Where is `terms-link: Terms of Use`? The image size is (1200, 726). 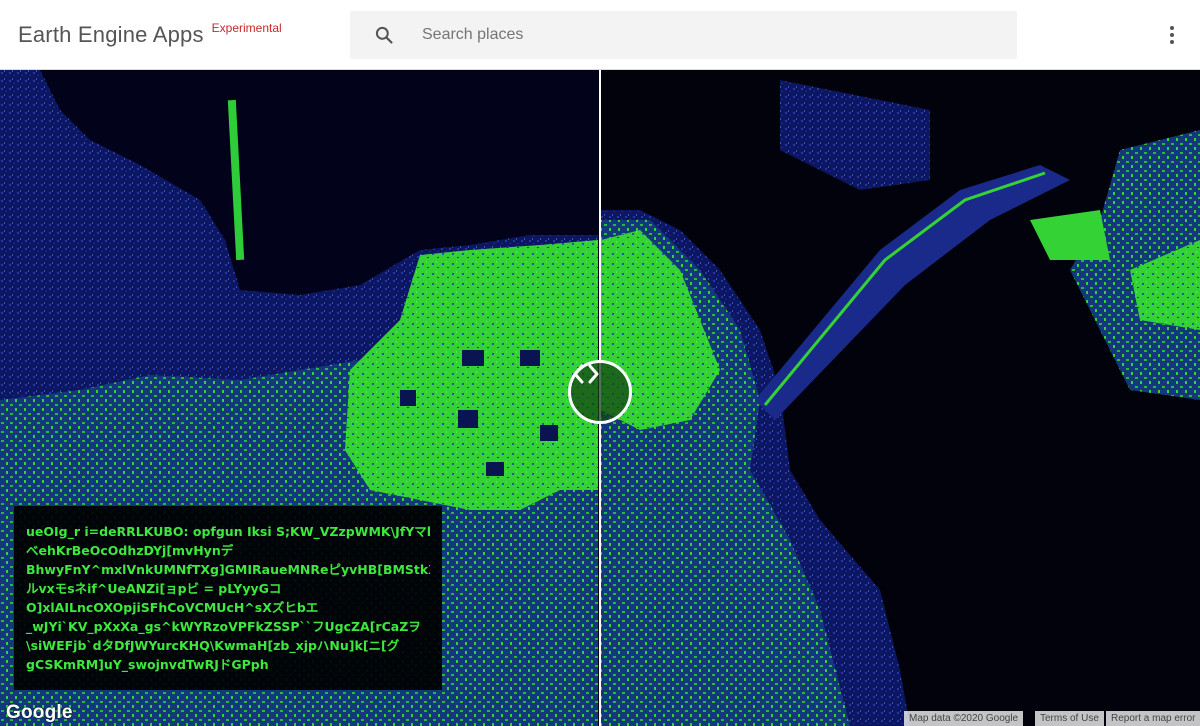 terms-link: Terms of Use is located at coordinates (1069, 718).